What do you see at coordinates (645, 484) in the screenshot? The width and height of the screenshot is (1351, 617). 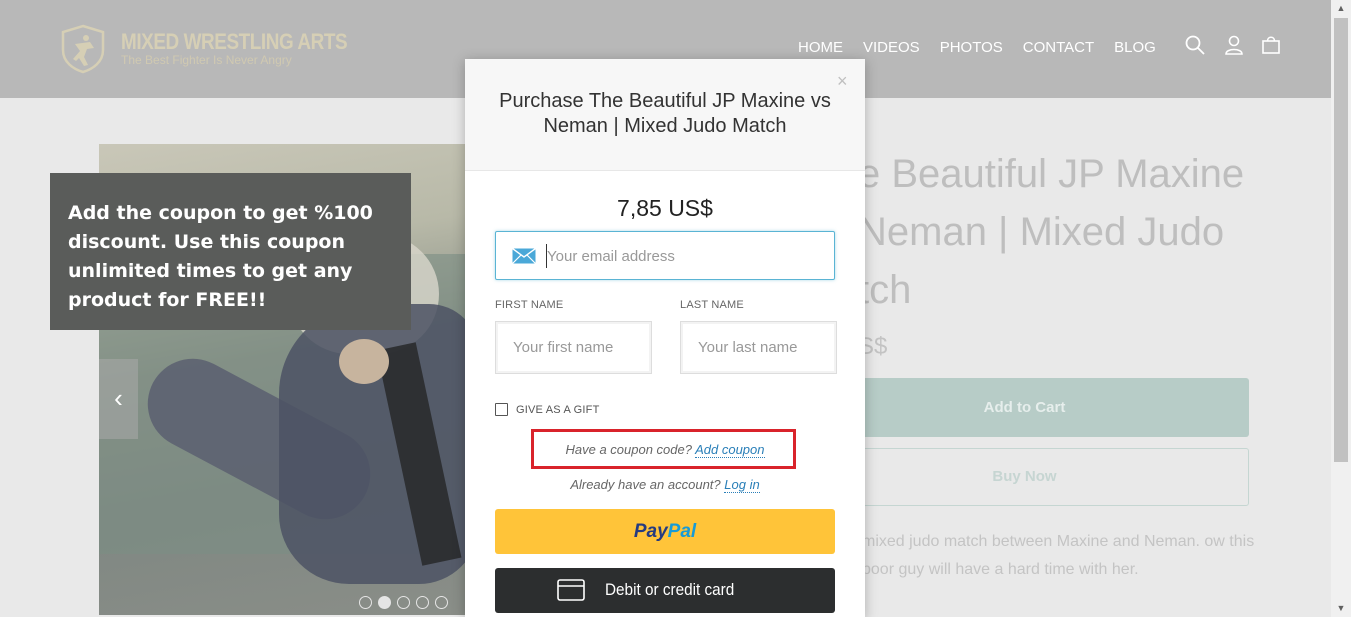 I see `account-prompt: Already have an account?` at bounding box center [645, 484].